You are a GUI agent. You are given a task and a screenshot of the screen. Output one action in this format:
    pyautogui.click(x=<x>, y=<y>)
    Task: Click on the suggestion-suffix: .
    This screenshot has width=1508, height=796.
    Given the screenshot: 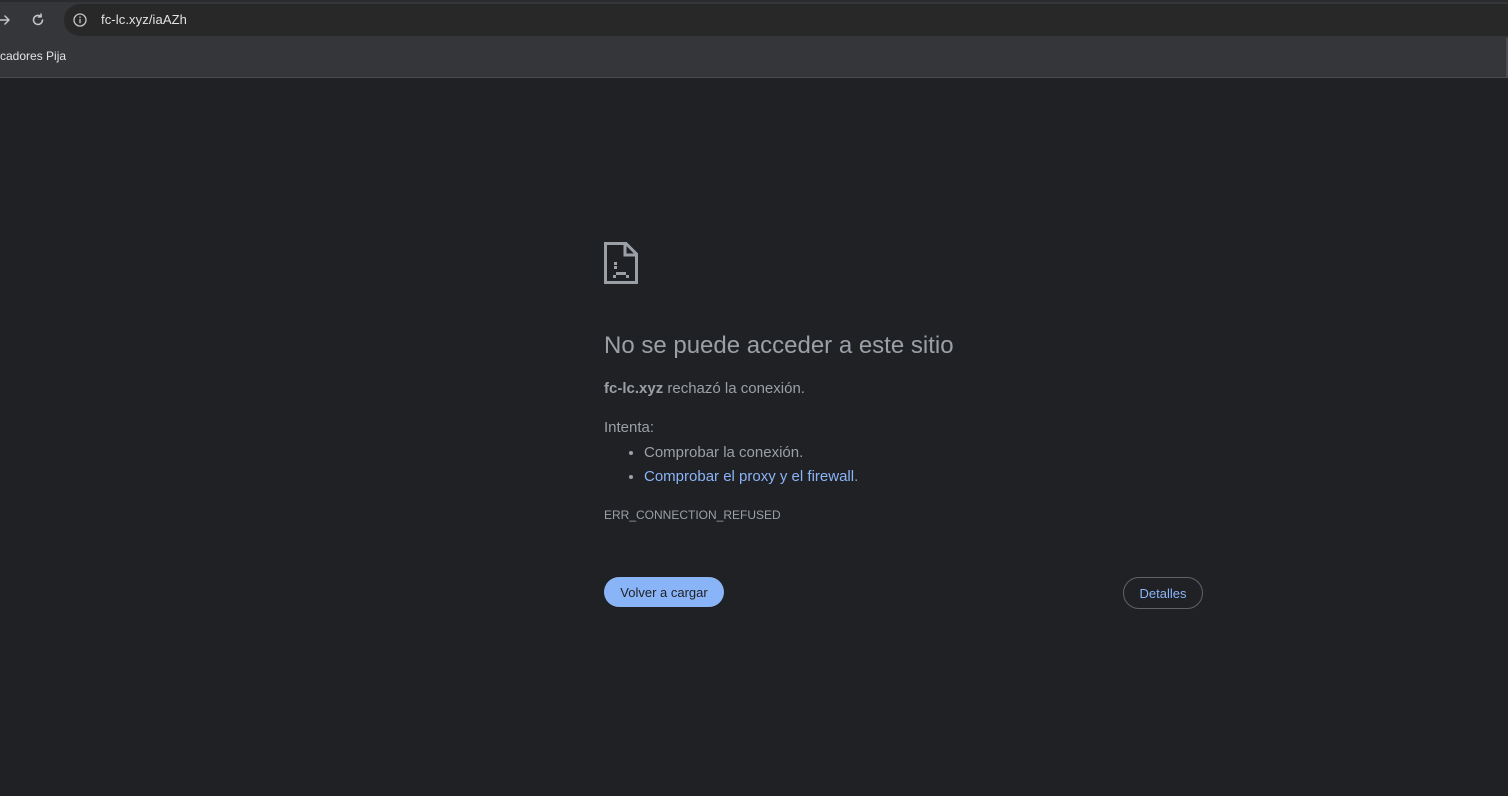 What is the action you would take?
    pyautogui.click(x=856, y=476)
    